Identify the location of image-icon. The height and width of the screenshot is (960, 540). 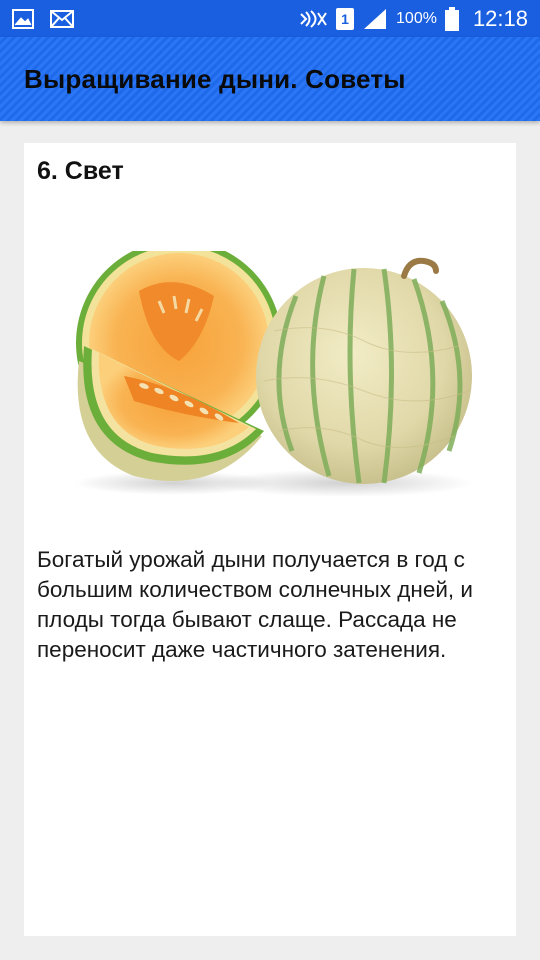
(23, 18).